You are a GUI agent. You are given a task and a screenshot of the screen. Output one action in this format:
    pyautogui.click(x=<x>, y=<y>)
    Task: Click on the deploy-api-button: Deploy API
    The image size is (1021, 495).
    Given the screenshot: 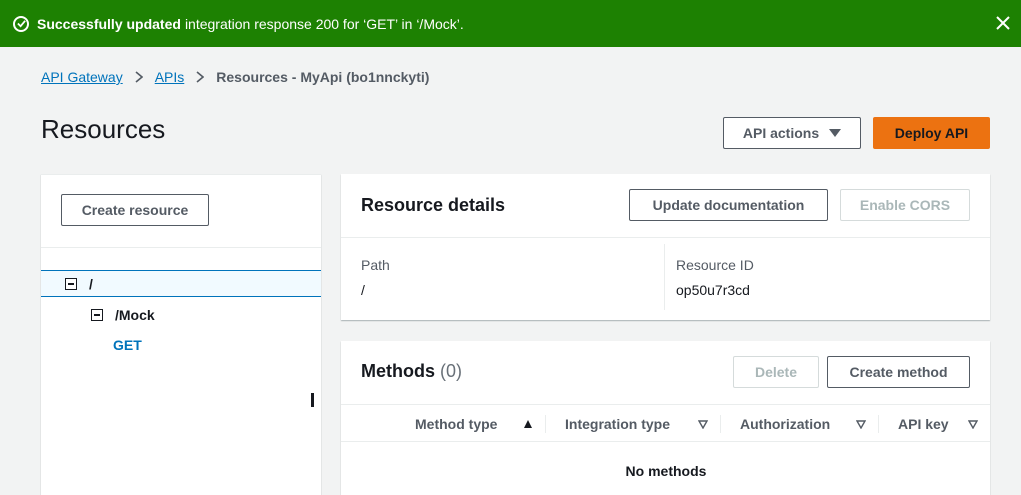 What is the action you would take?
    pyautogui.click(x=931, y=133)
    